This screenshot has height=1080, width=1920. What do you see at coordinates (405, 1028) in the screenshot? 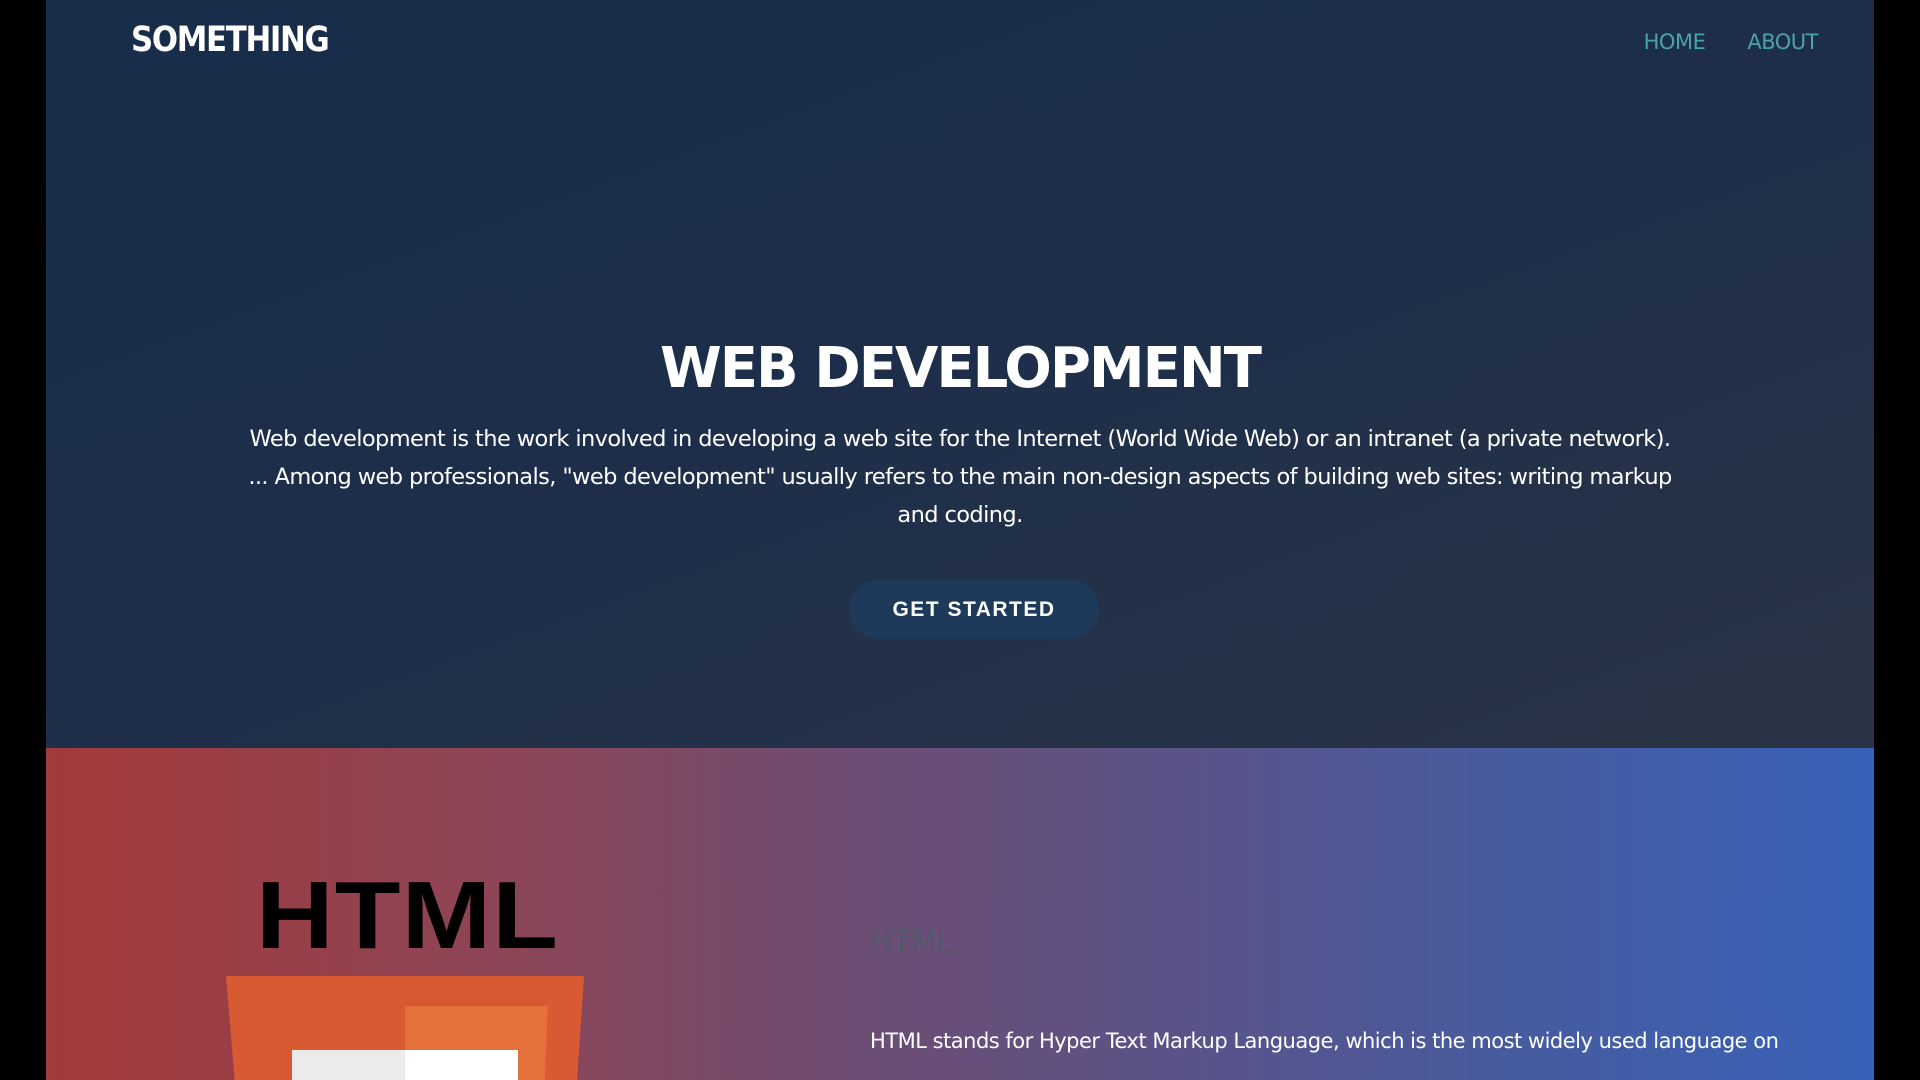
I see `html5-shield-icon` at bounding box center [405, 1028].